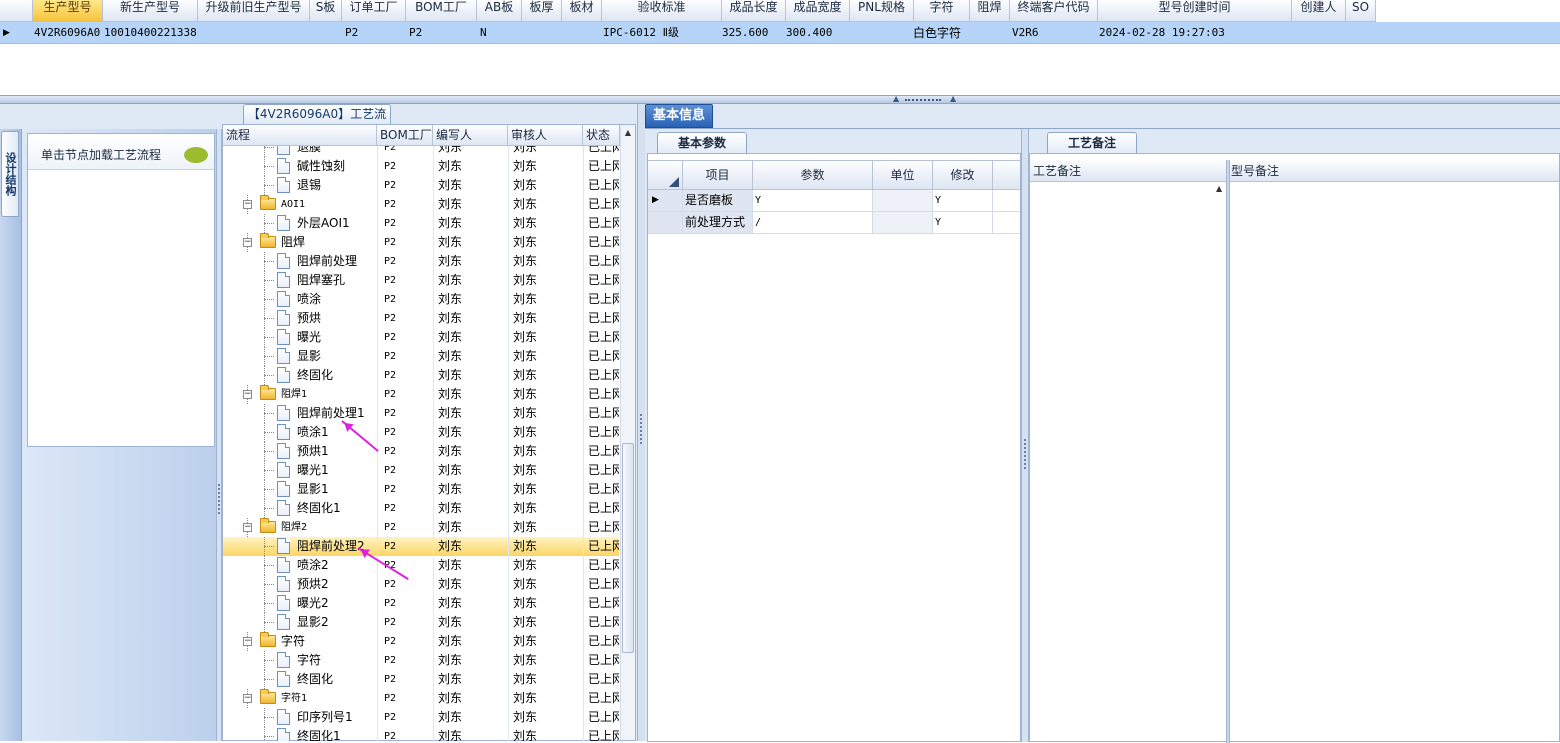  I want to click on tree-row: 显影2 P2 刘东 刘东 已上网, so click(421, 622).